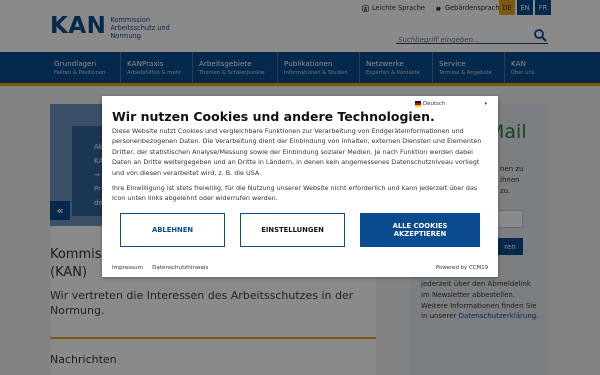 The image size is (600, 375). What do you see at coordinates (420, 226) in the screenshot?
I see `accept-label-line: ALLE COOKIES` at bounding box center [420, 226].